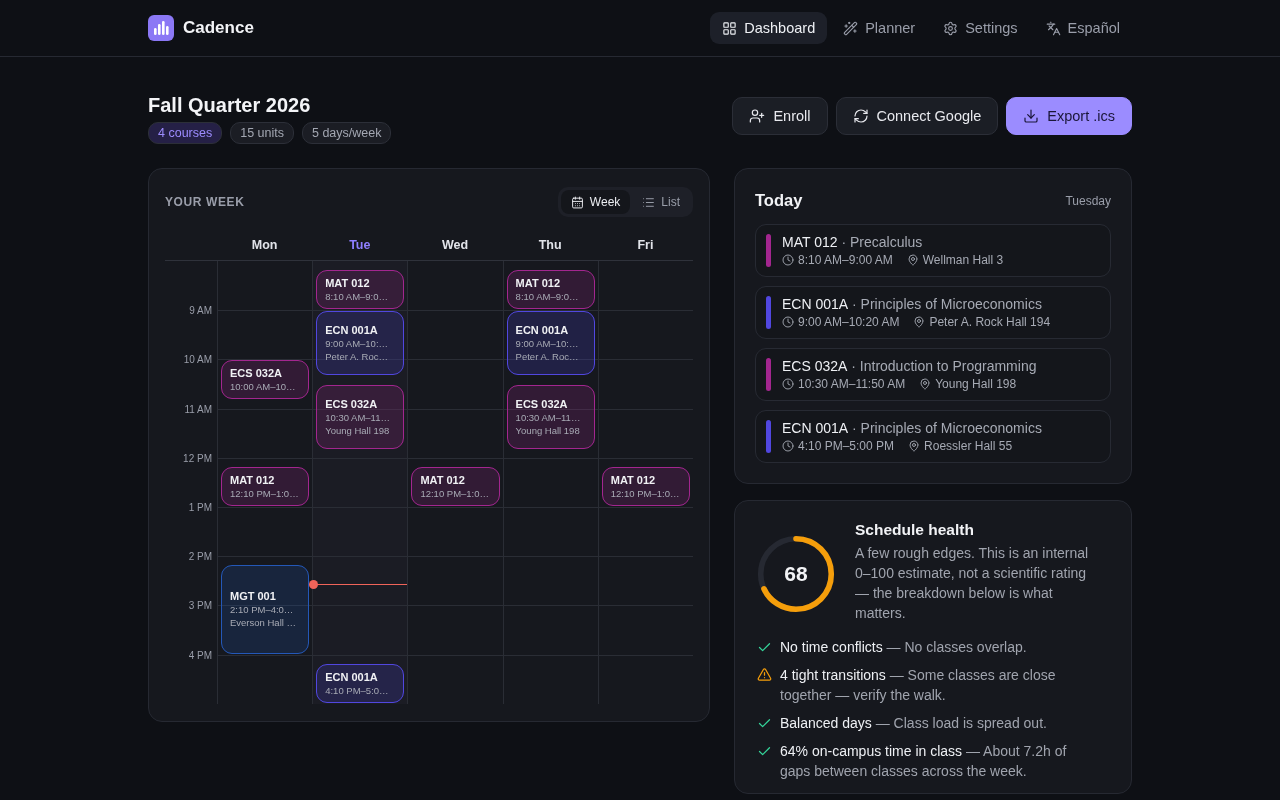  What do you see at coordinates (955, 260) in the screenshot?
I see `class-location: Wellman Hall 3` at bounding box center [955, 260].